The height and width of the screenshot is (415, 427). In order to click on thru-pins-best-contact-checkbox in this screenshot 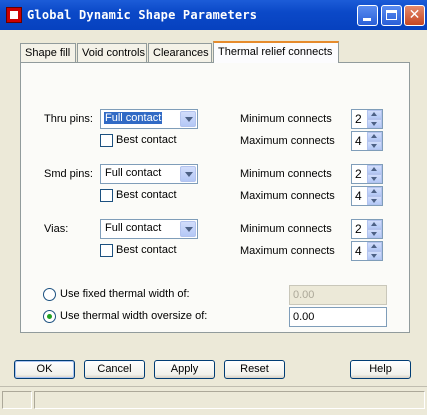, I will do `click(106, 140)`.